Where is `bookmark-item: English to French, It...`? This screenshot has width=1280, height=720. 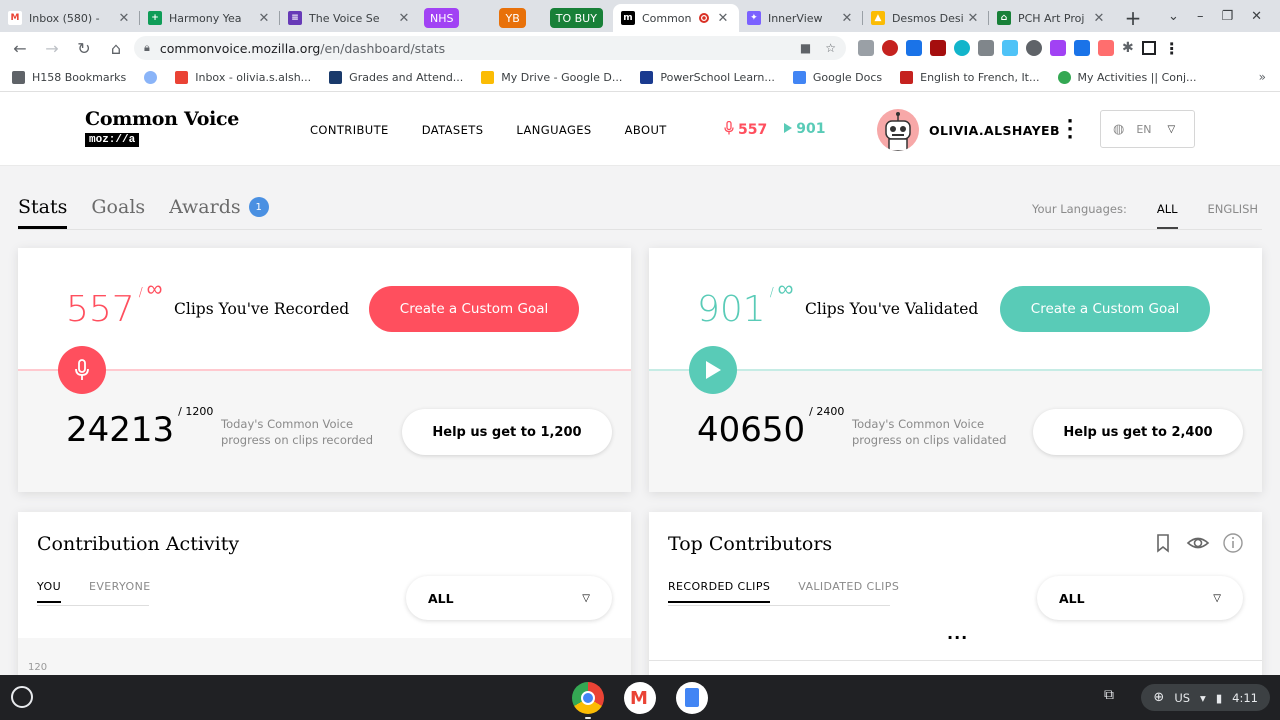 bookmark-item: English to French, It... is located at coordinates (970, 77).